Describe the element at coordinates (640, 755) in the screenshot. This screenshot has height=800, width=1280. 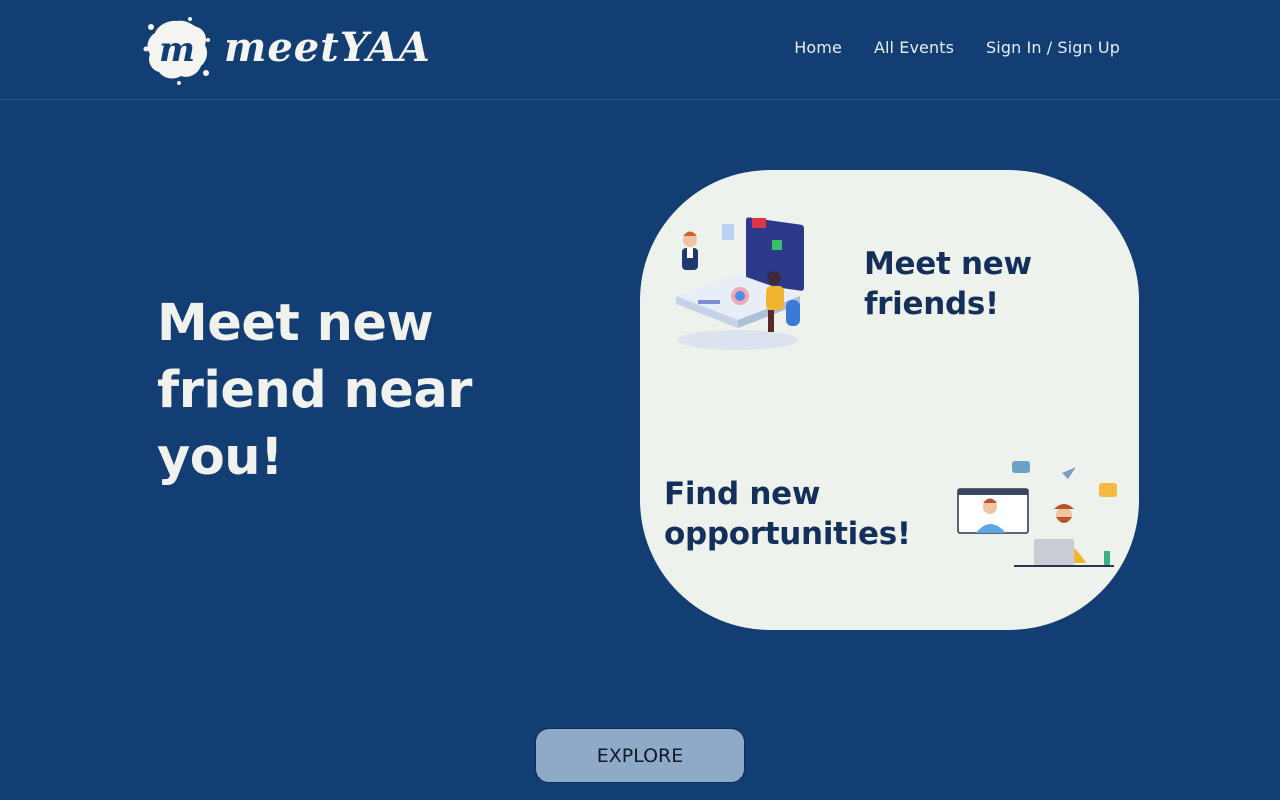
I see `explore-button: EXPLORE` at that location.